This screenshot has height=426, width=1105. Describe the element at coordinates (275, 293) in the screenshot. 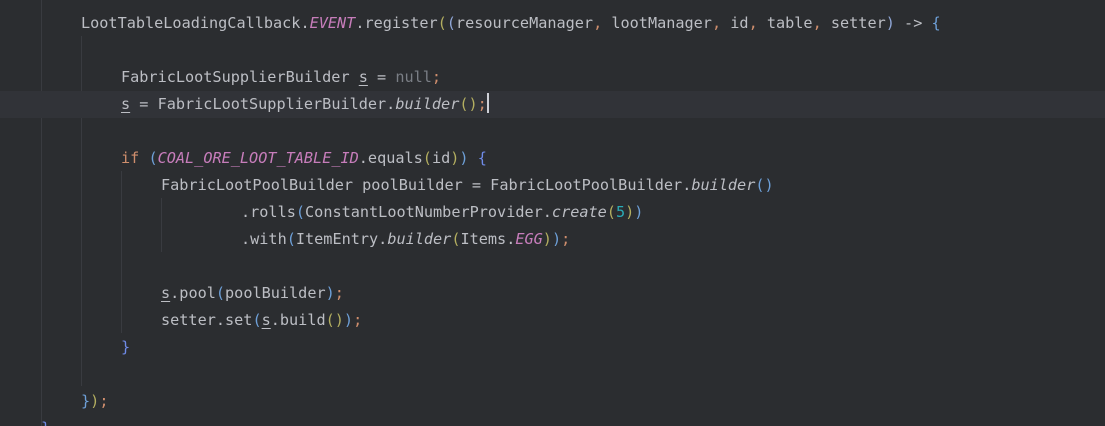

I see `code-token: poolBuilder` at that location.